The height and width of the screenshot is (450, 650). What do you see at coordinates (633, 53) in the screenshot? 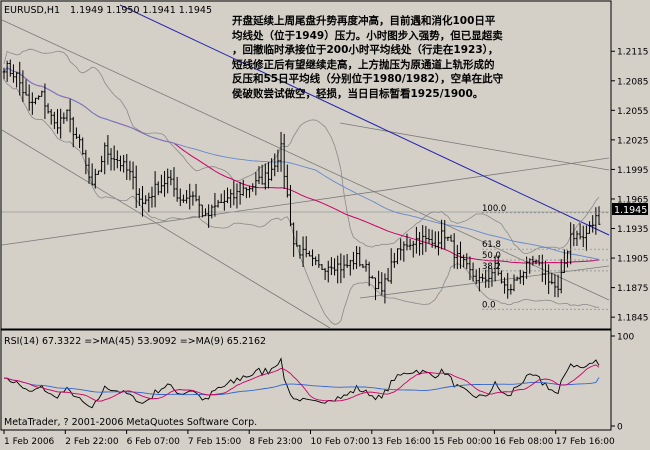
I see `price-tick-label: 1.2115` at bounding box center [633, 53].